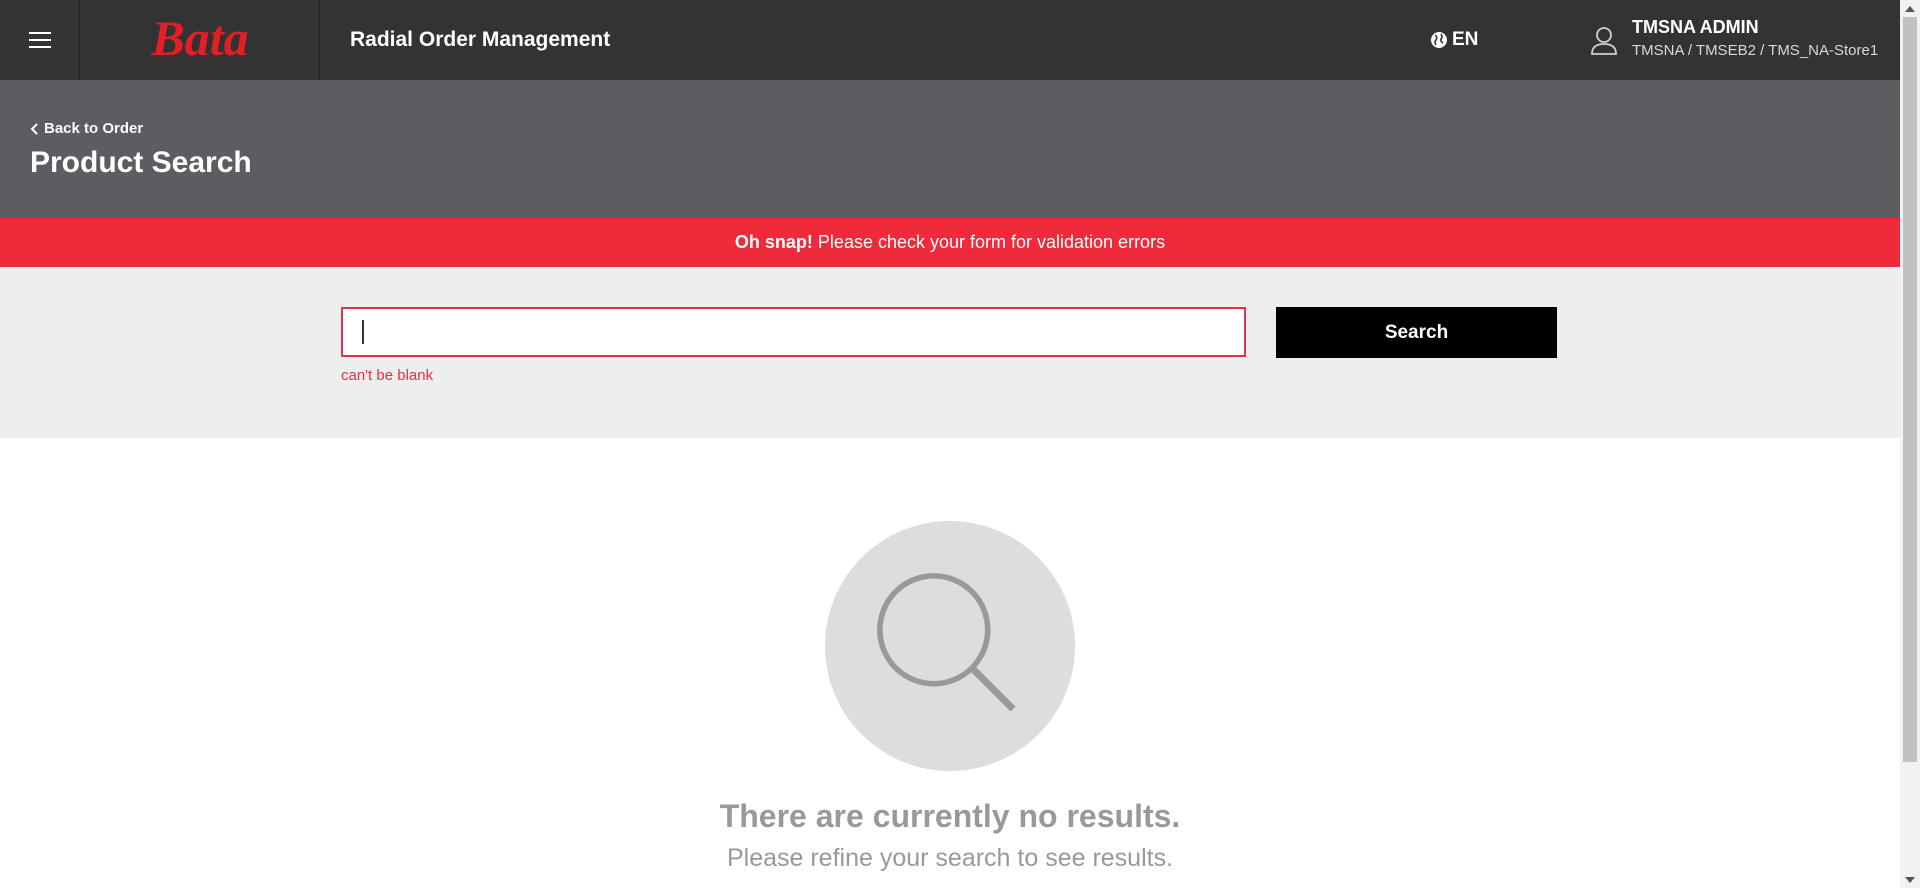 The height and width of the screenshot is (888, 1920). What do you see at coordinates (141, 162) in the screenshot?
I see `page-title: Product Search` at bounding box center [141, 162].